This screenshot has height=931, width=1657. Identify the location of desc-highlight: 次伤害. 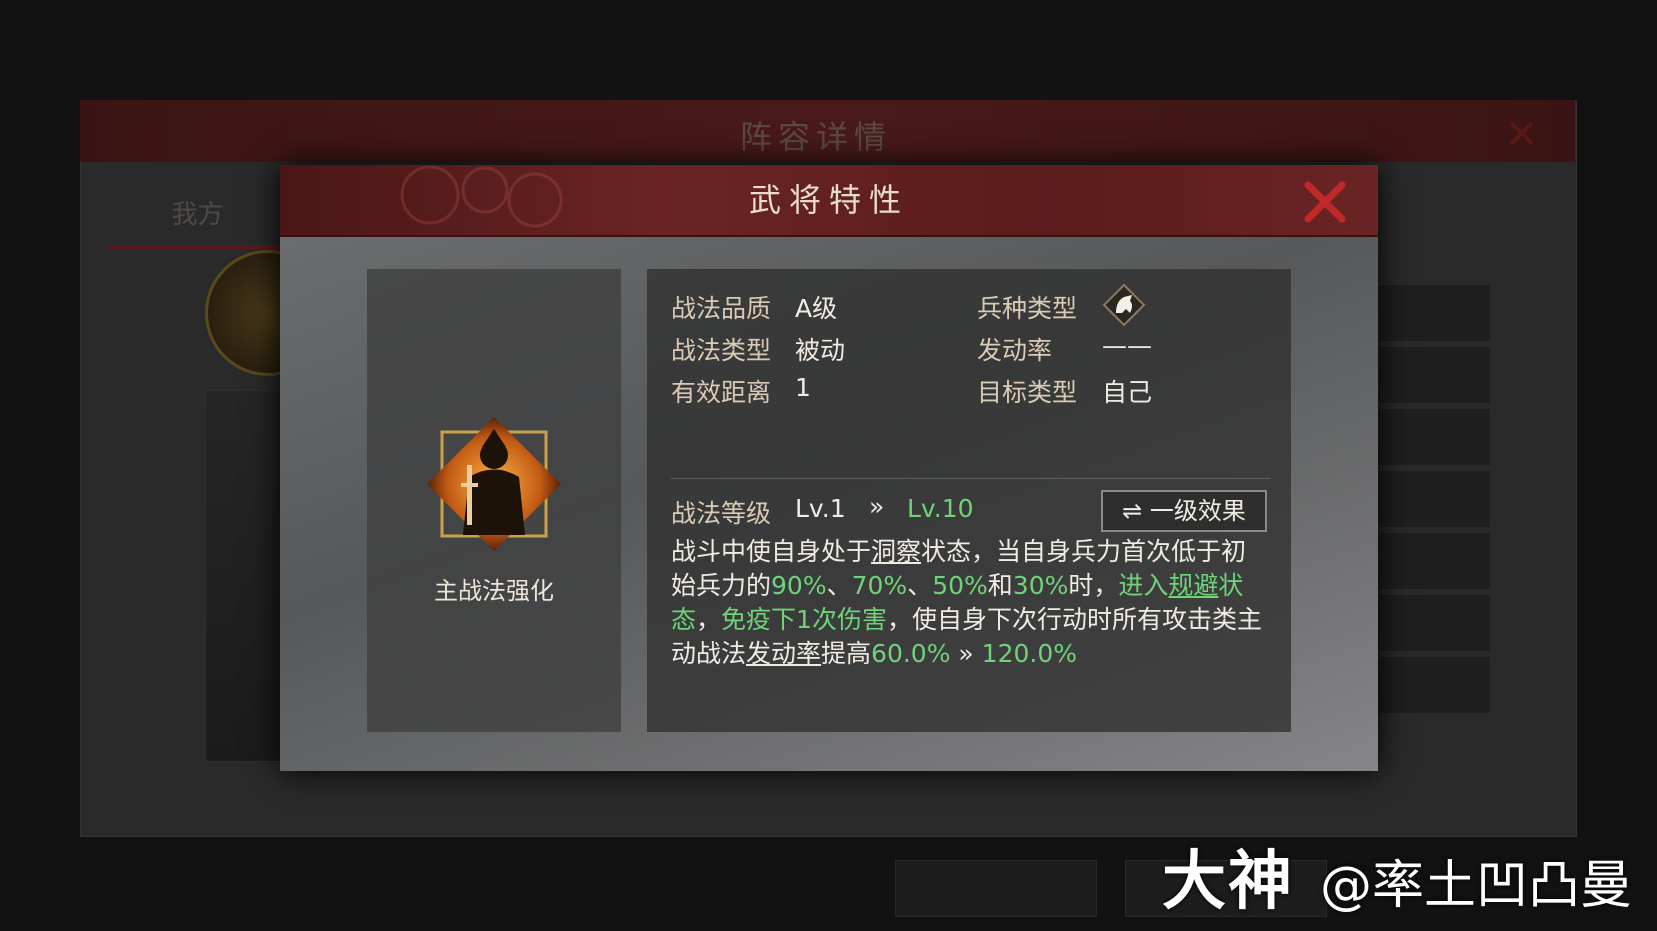
(849, 619).